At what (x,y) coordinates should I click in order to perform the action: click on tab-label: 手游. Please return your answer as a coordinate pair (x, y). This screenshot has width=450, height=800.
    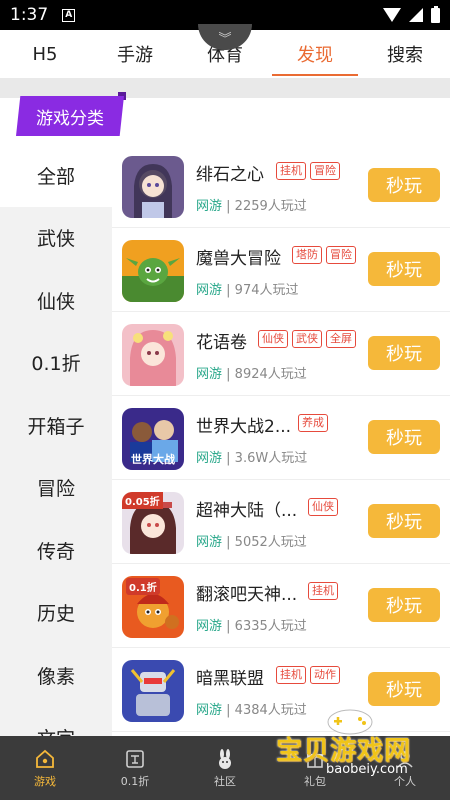
    Looking at the image, I should click on (135, 55).